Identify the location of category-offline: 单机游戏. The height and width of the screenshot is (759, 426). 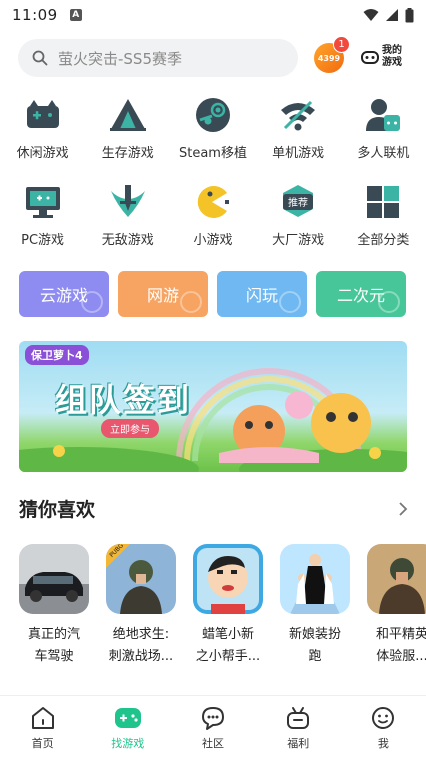
(298, 127).